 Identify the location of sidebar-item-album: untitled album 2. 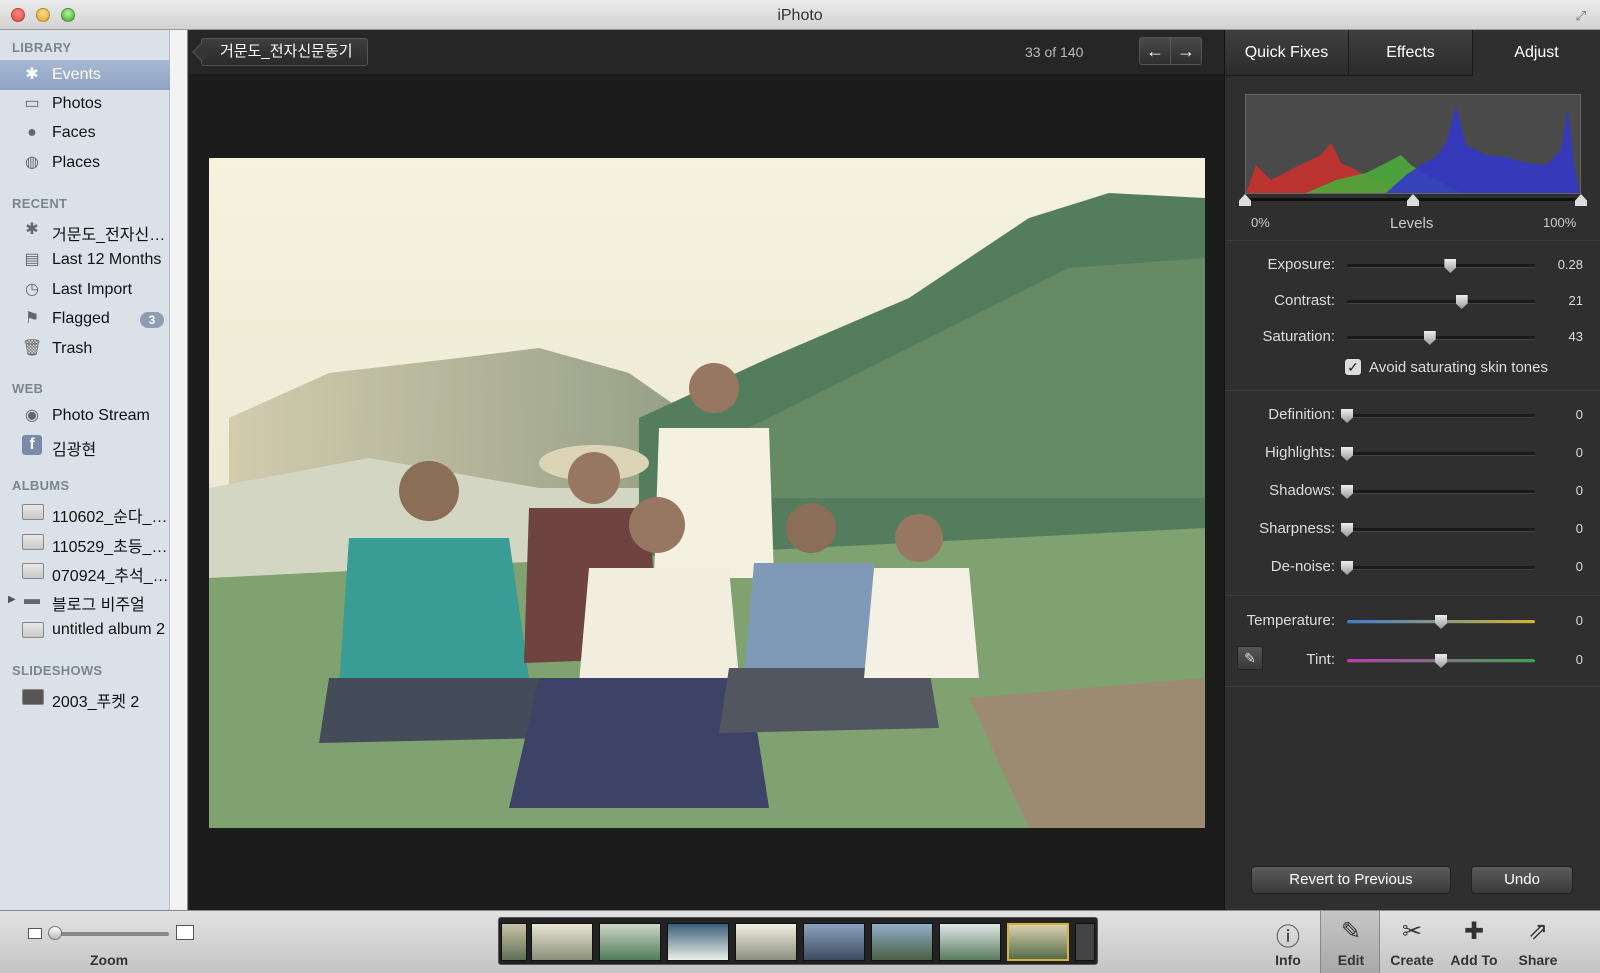
(85, 630).